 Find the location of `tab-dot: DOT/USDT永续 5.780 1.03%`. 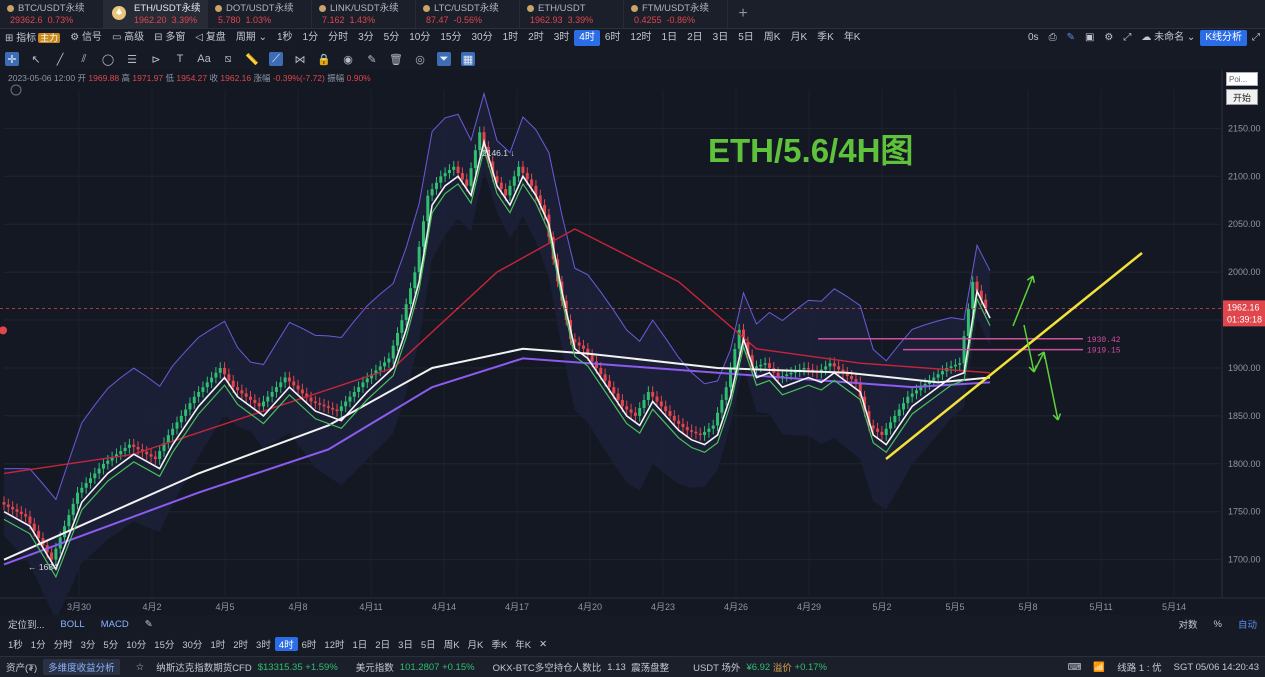

tab-dot: DOT/USDT永续 5.780 1.03% is located at coordinates (260, 14).